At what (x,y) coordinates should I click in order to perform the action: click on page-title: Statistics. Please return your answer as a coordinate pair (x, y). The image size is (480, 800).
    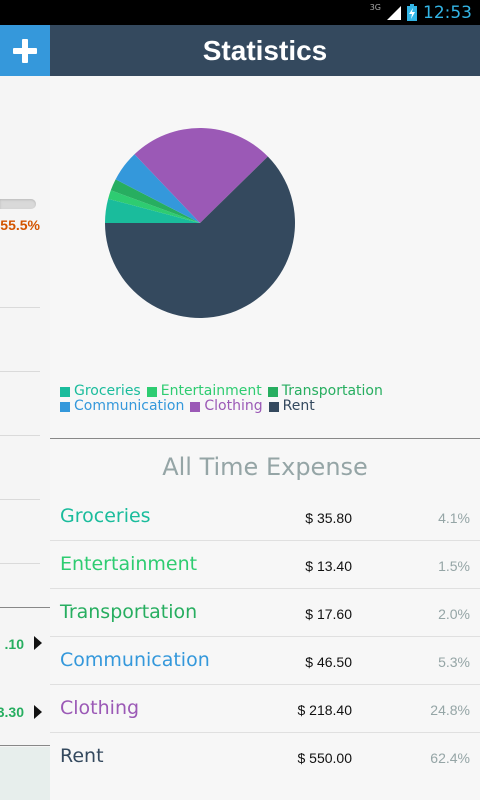
    Looking at the image, I should click on (265, 50).